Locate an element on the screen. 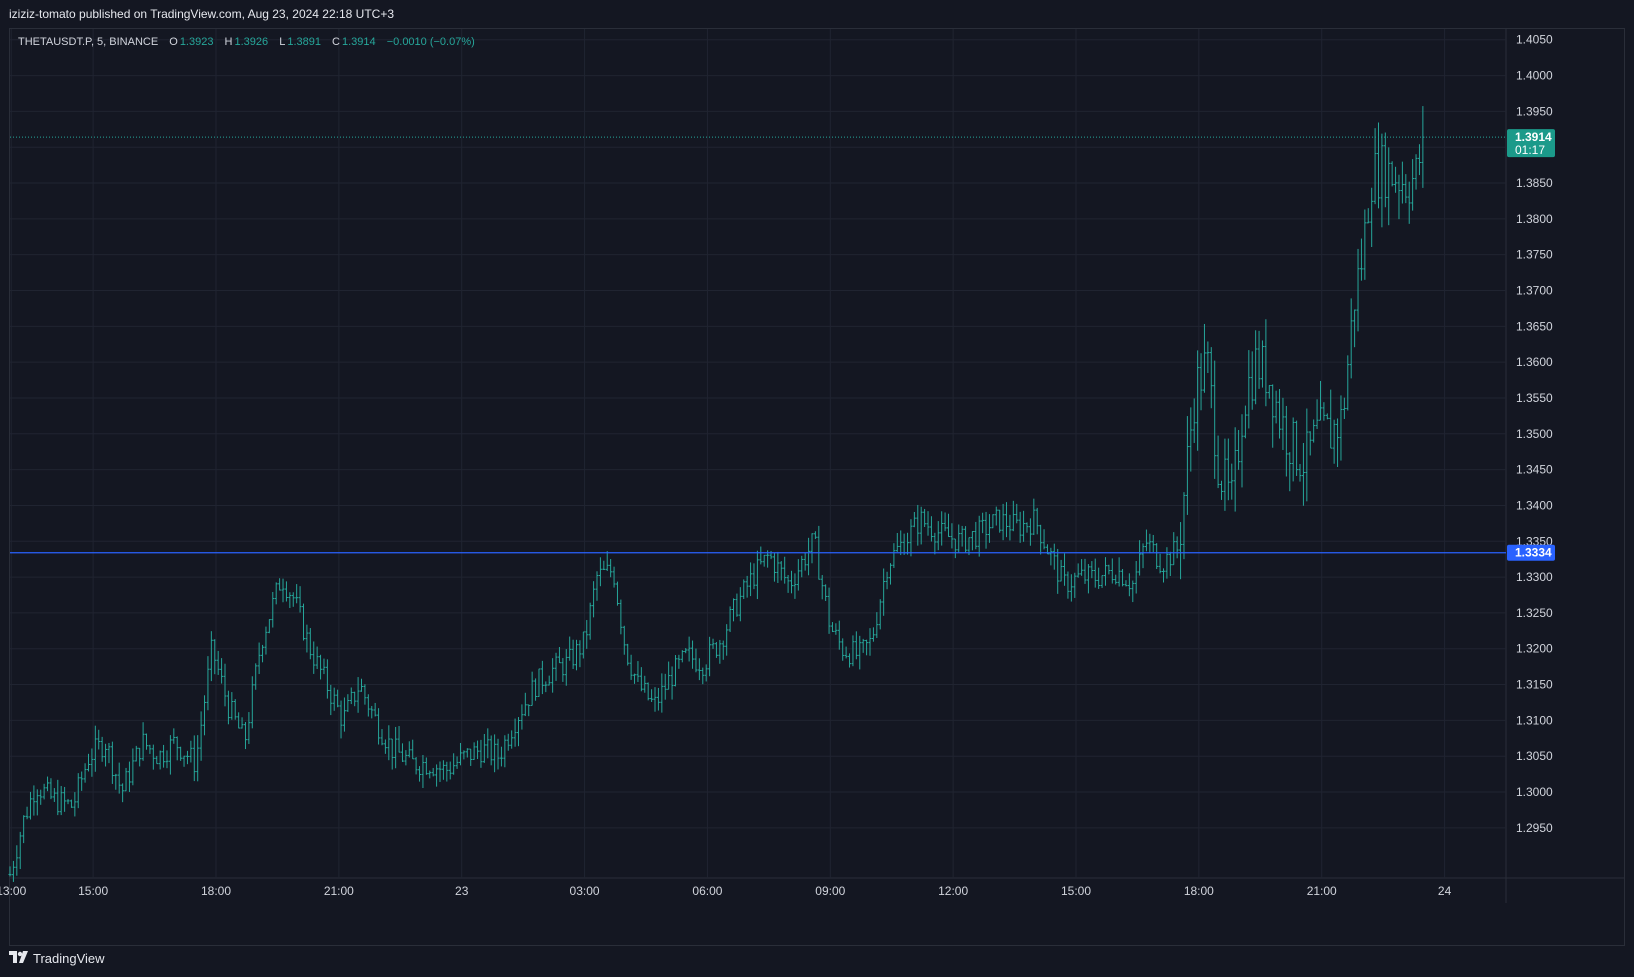 The image size is (1634, 977). legend-symbol: THETAUSDT.P, 5, BINANCE is located at coordinates (88, 42).